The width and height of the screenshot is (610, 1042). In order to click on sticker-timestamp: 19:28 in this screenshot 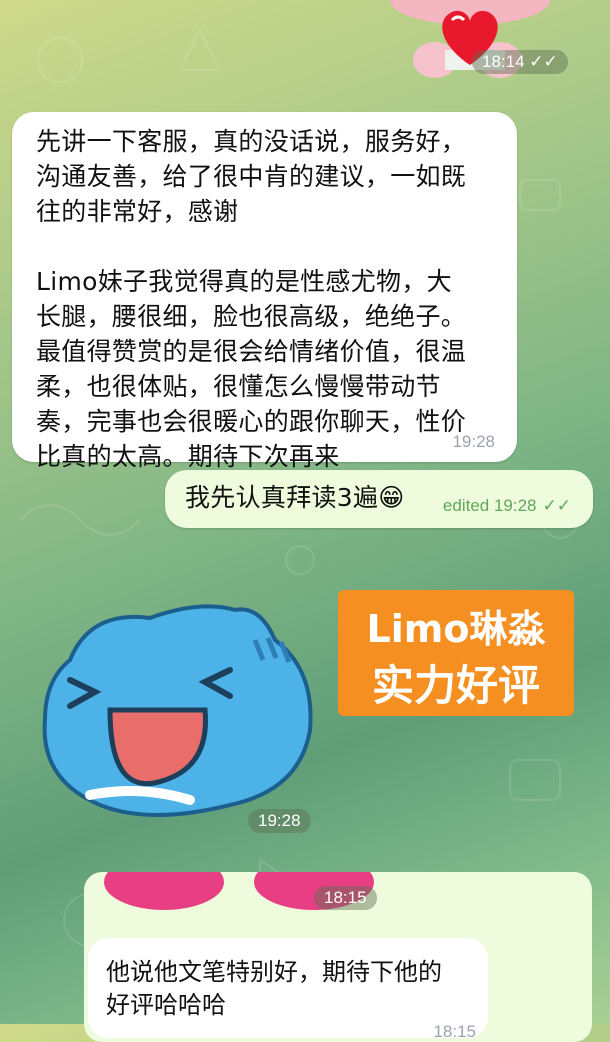, I will do `click(279, 821)`.